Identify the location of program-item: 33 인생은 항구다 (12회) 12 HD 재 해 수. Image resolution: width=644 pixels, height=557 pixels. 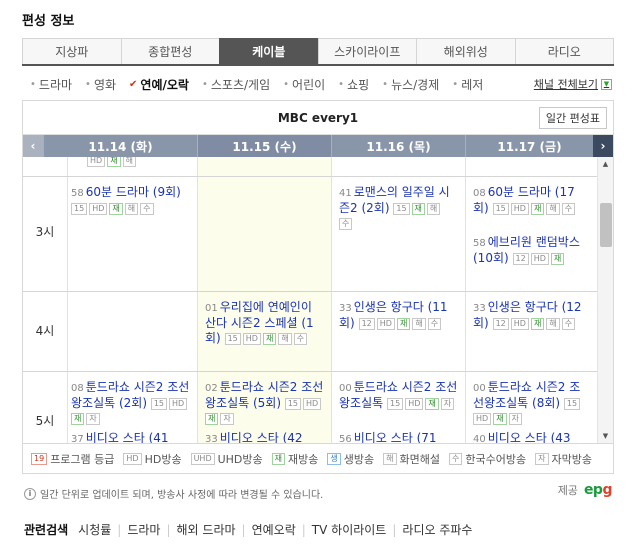
(529, 315).